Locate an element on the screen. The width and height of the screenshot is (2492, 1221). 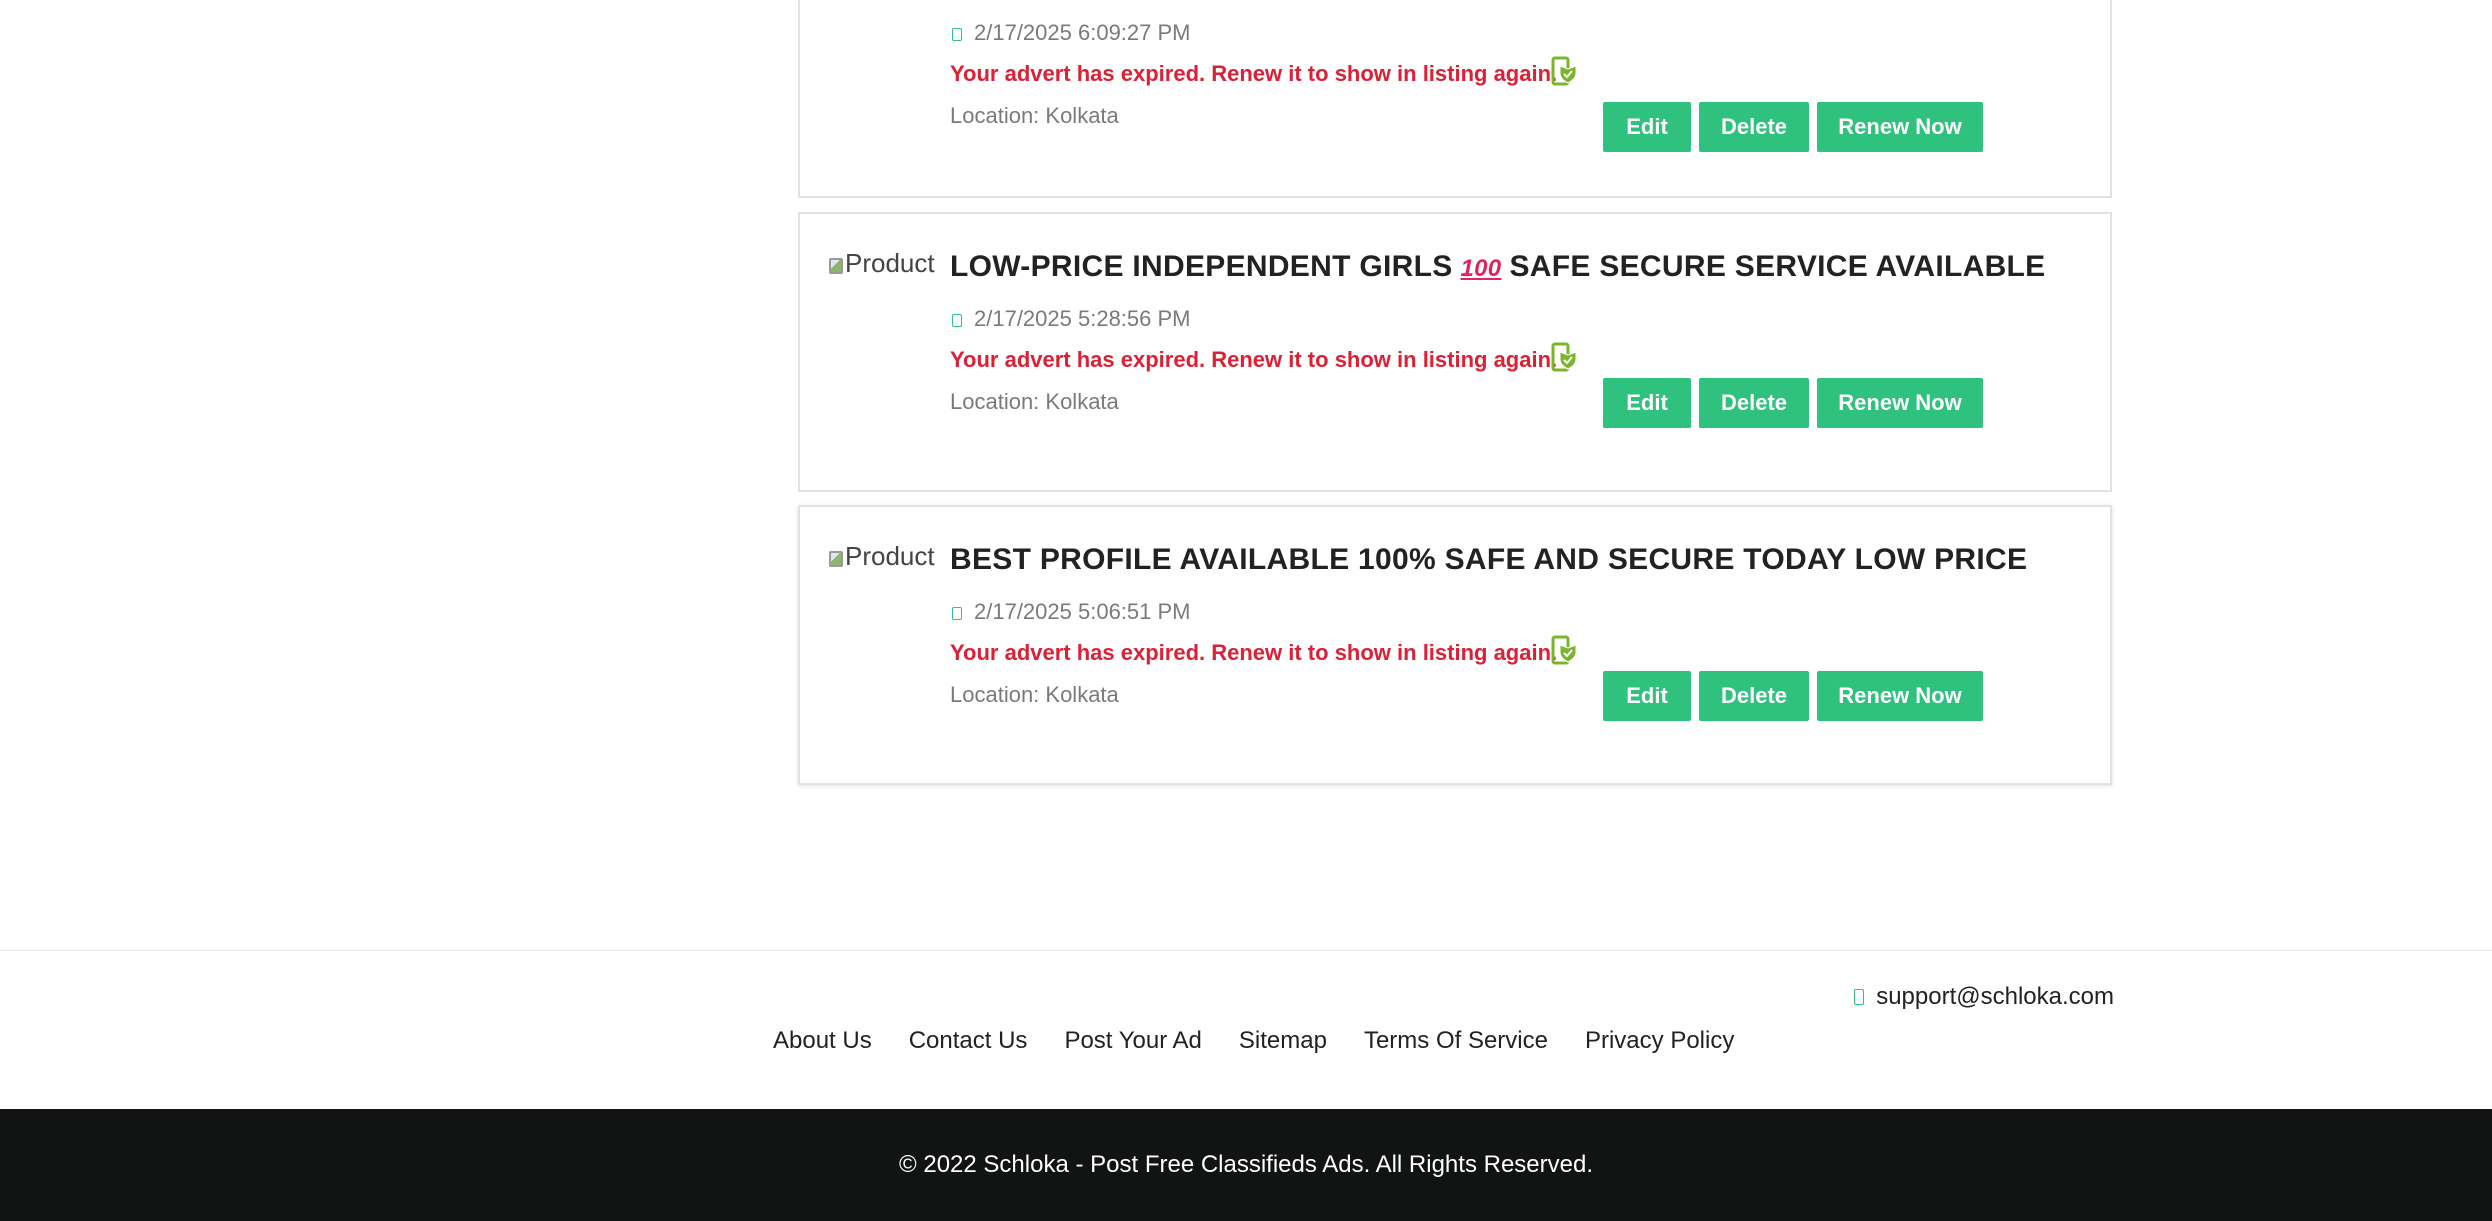
footer-divider is located at coordinates (1246, 950).